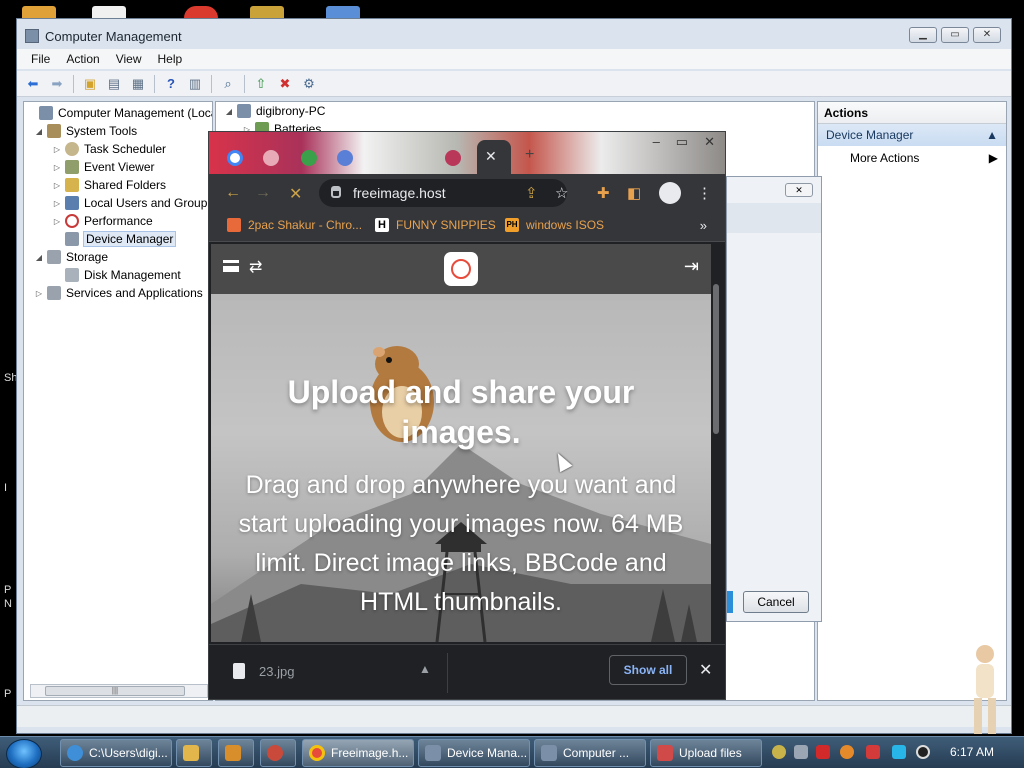 The height and width of the screenshot is (768, 1024). Describe the element at coordinates (561, 193) in the screenshot. I see `bookmark-star-icon: ☆` at that location.